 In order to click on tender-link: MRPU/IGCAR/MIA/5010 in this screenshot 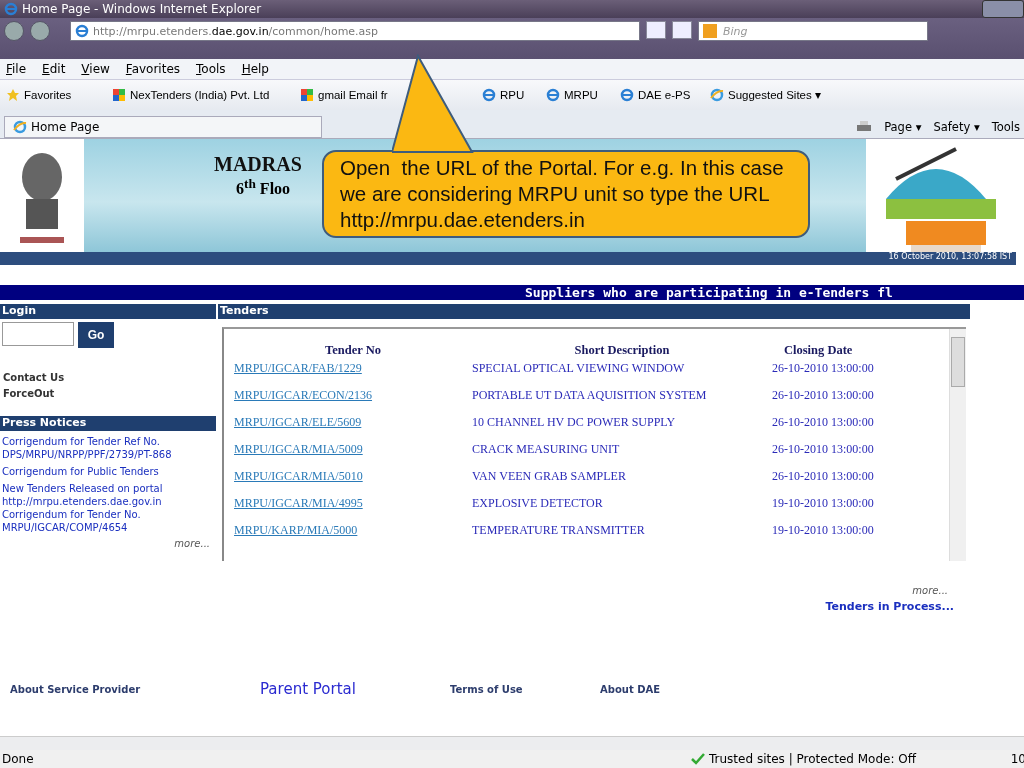, I will do `click(298, 476)`.